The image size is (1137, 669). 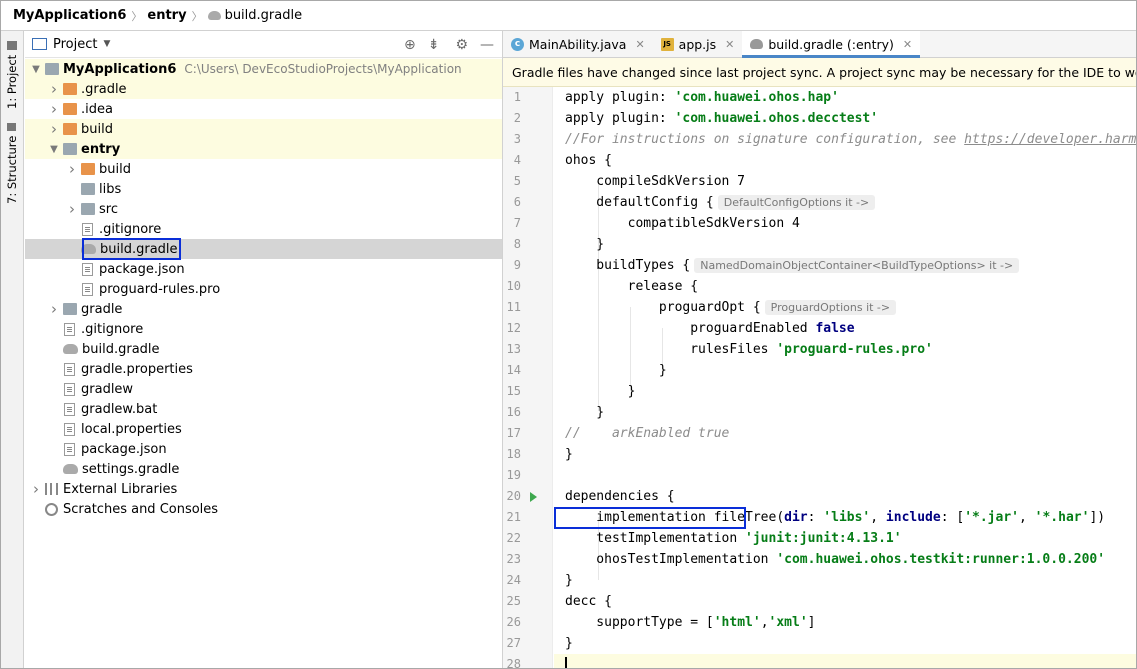 What do you see at coordinates (263, 109) in the screenshot?
I see `tree-item: › .idea` at bounding box center [263, 109].